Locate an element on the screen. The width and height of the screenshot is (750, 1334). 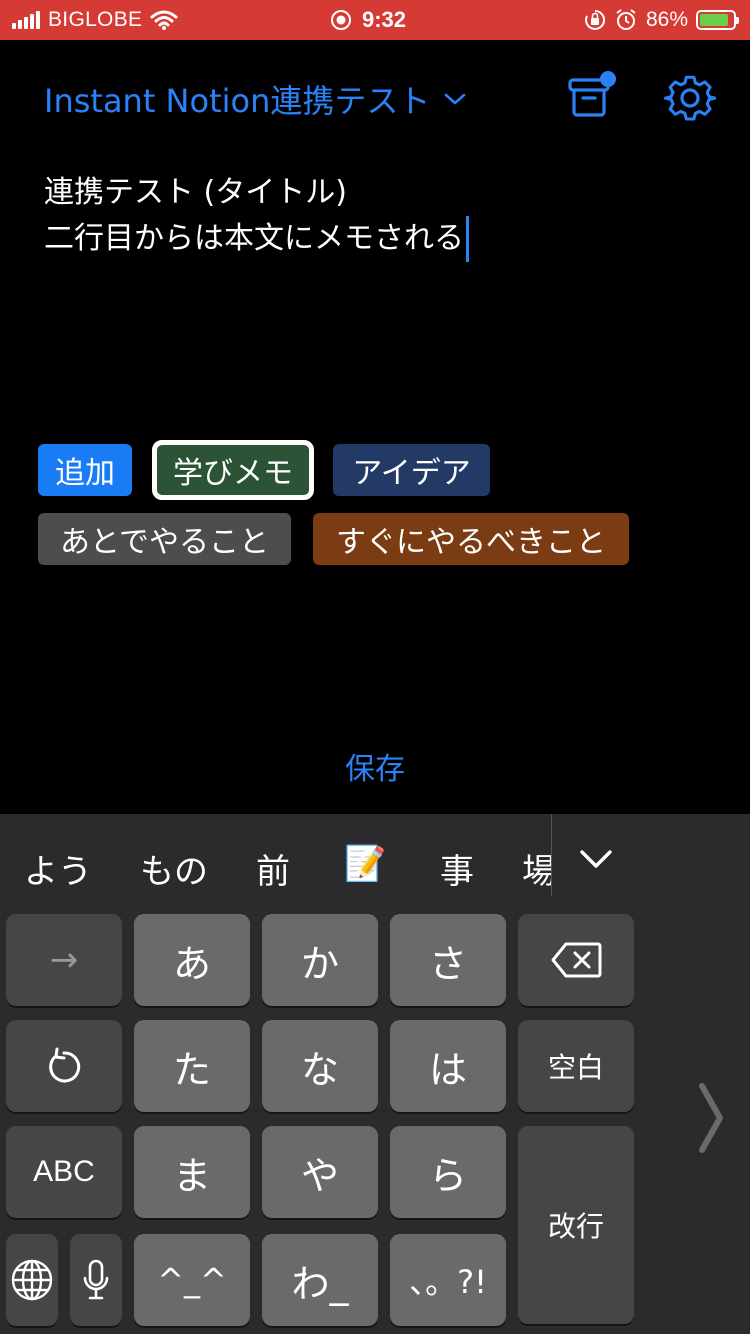
backspace-key is located at coordinates (576, 960).